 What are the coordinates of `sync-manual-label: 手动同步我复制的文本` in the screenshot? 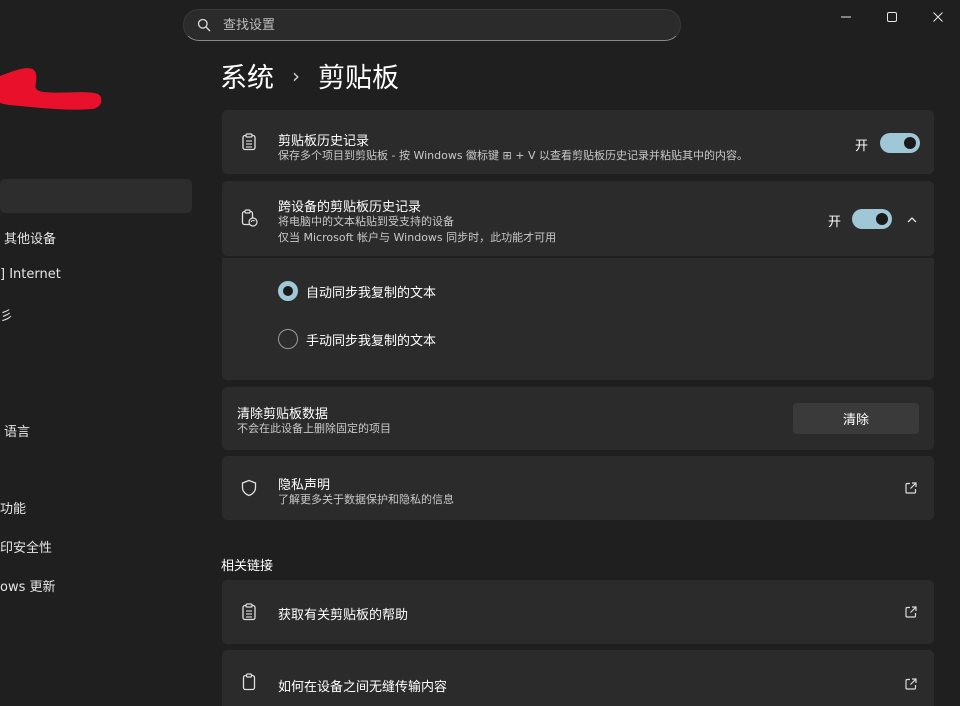 It's located at (371, 341).